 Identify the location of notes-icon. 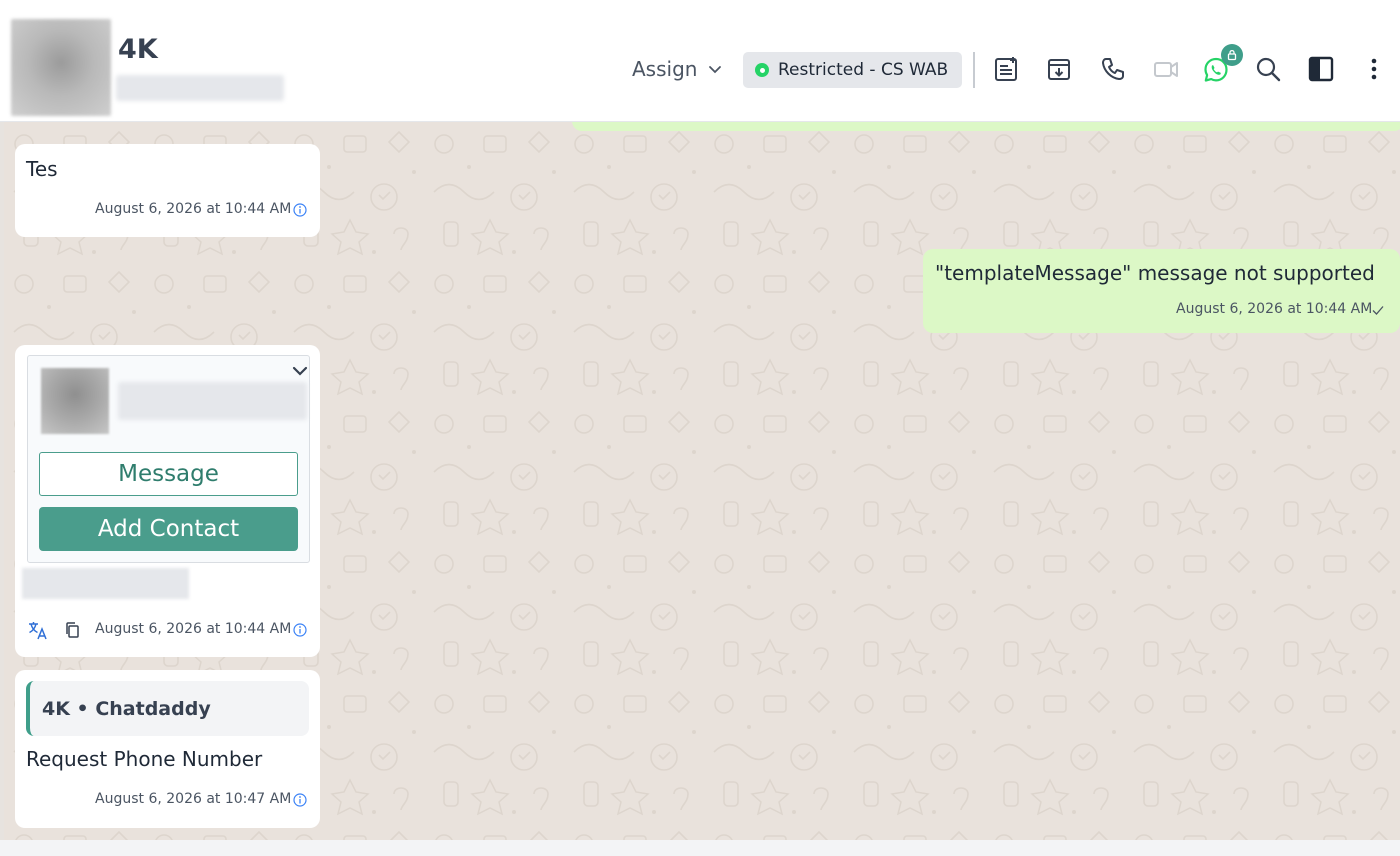
(1006, 69).